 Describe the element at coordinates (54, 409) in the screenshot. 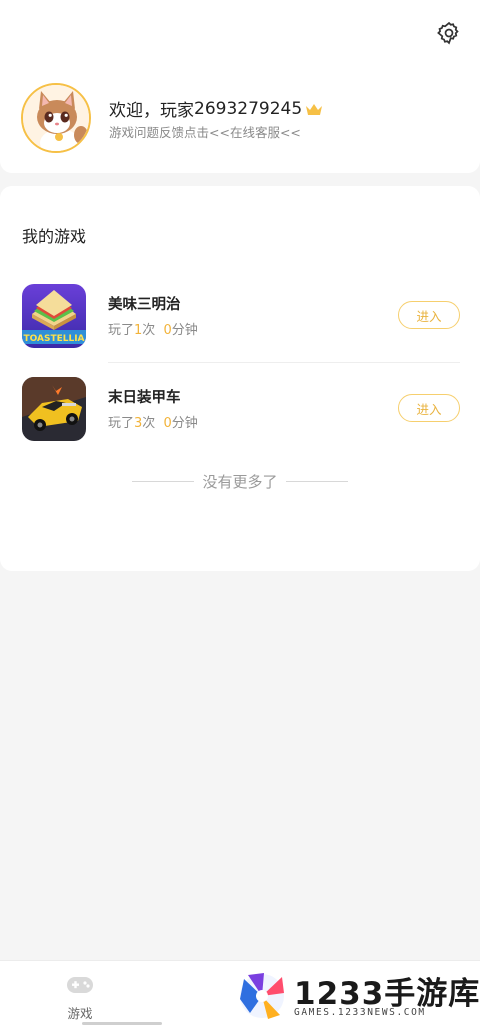

I see `armored-car-game-icon` at that location.